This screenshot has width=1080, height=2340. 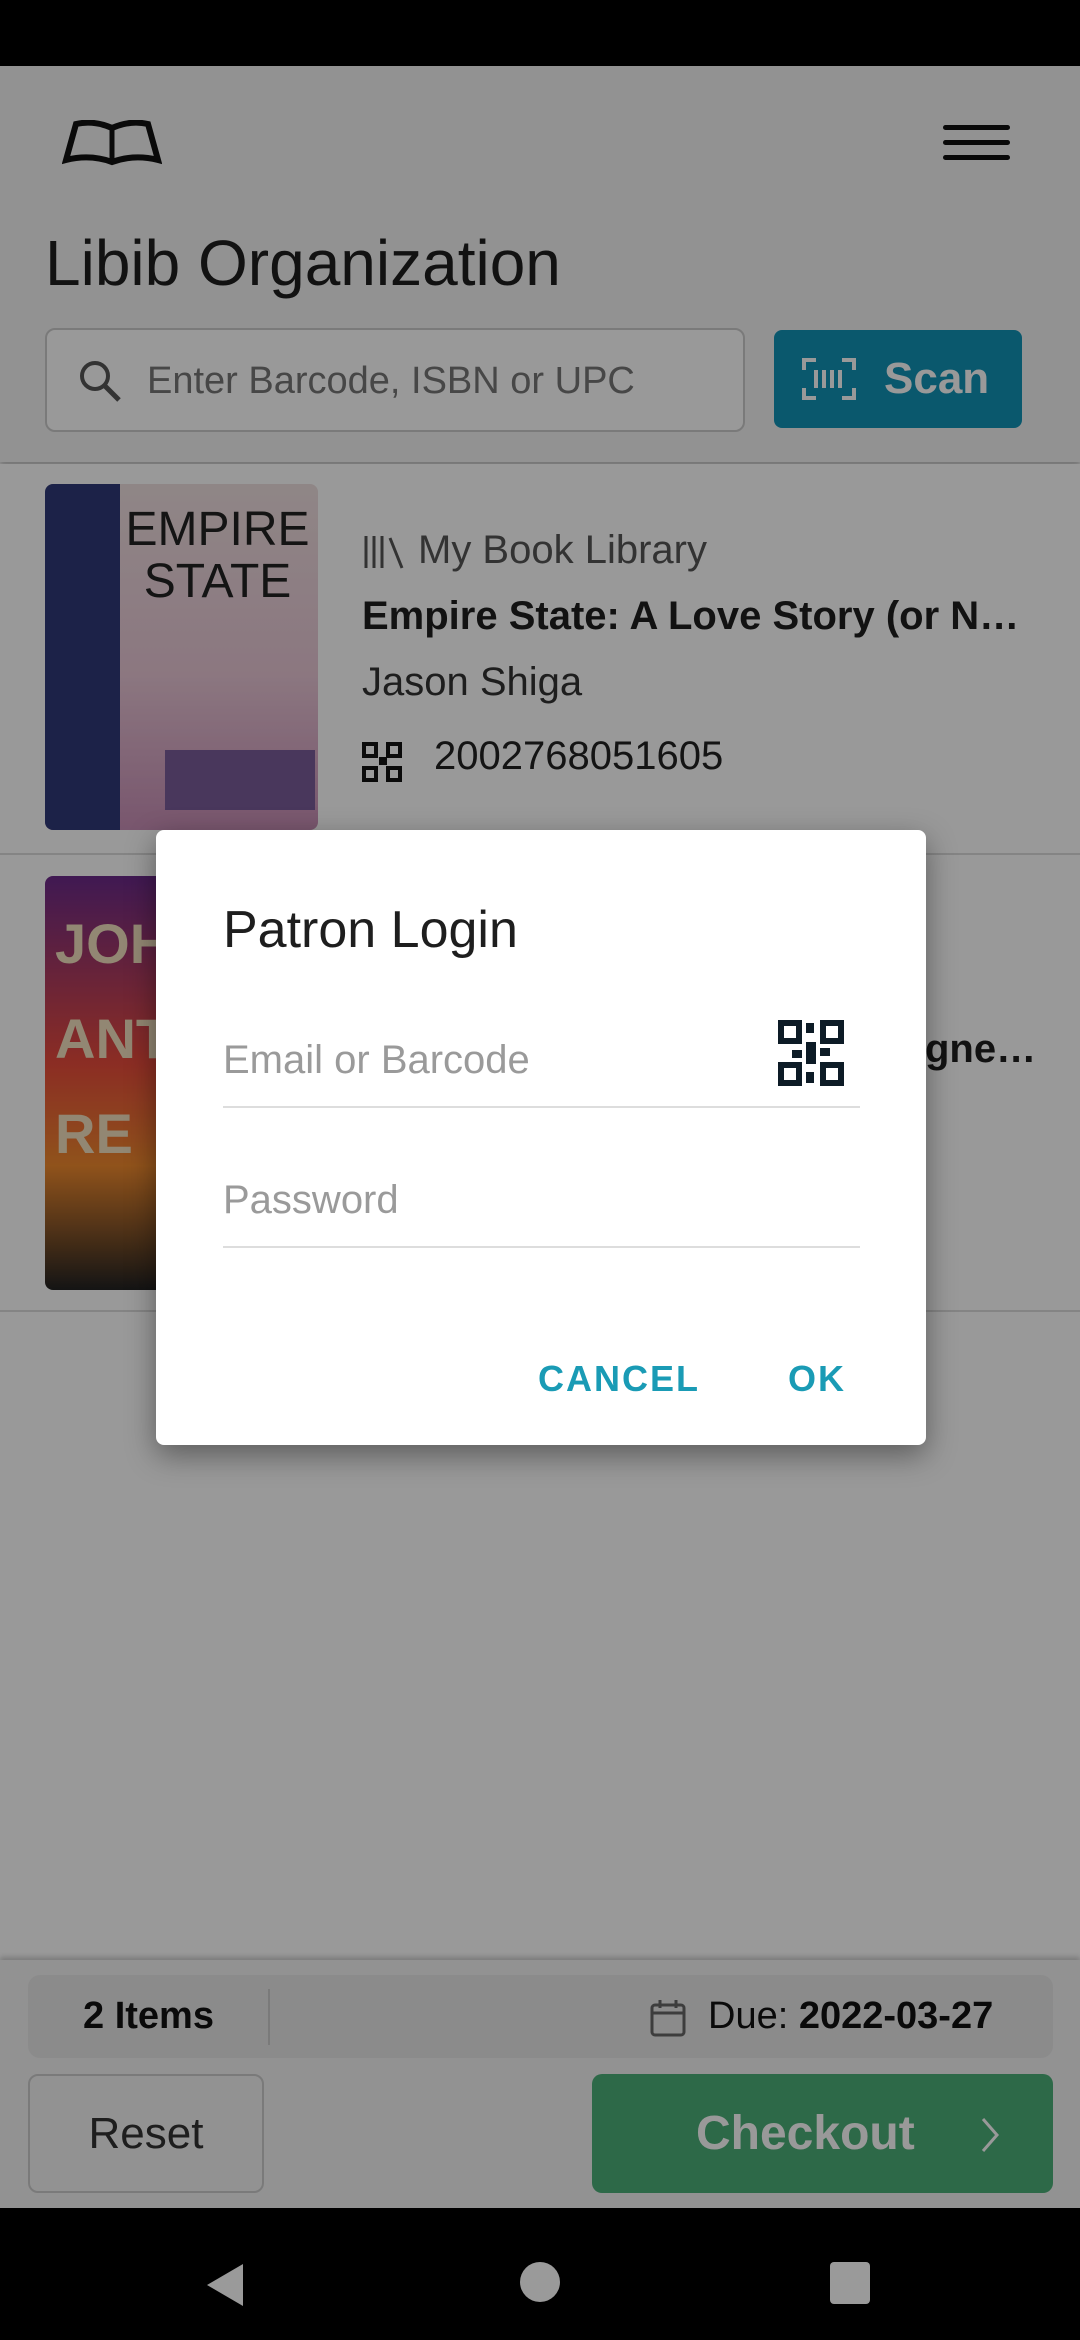 What do you see at coordinates (541, 1213) in the screenshot?
I see `password-field: Password` at bounding box center [541, 1213].